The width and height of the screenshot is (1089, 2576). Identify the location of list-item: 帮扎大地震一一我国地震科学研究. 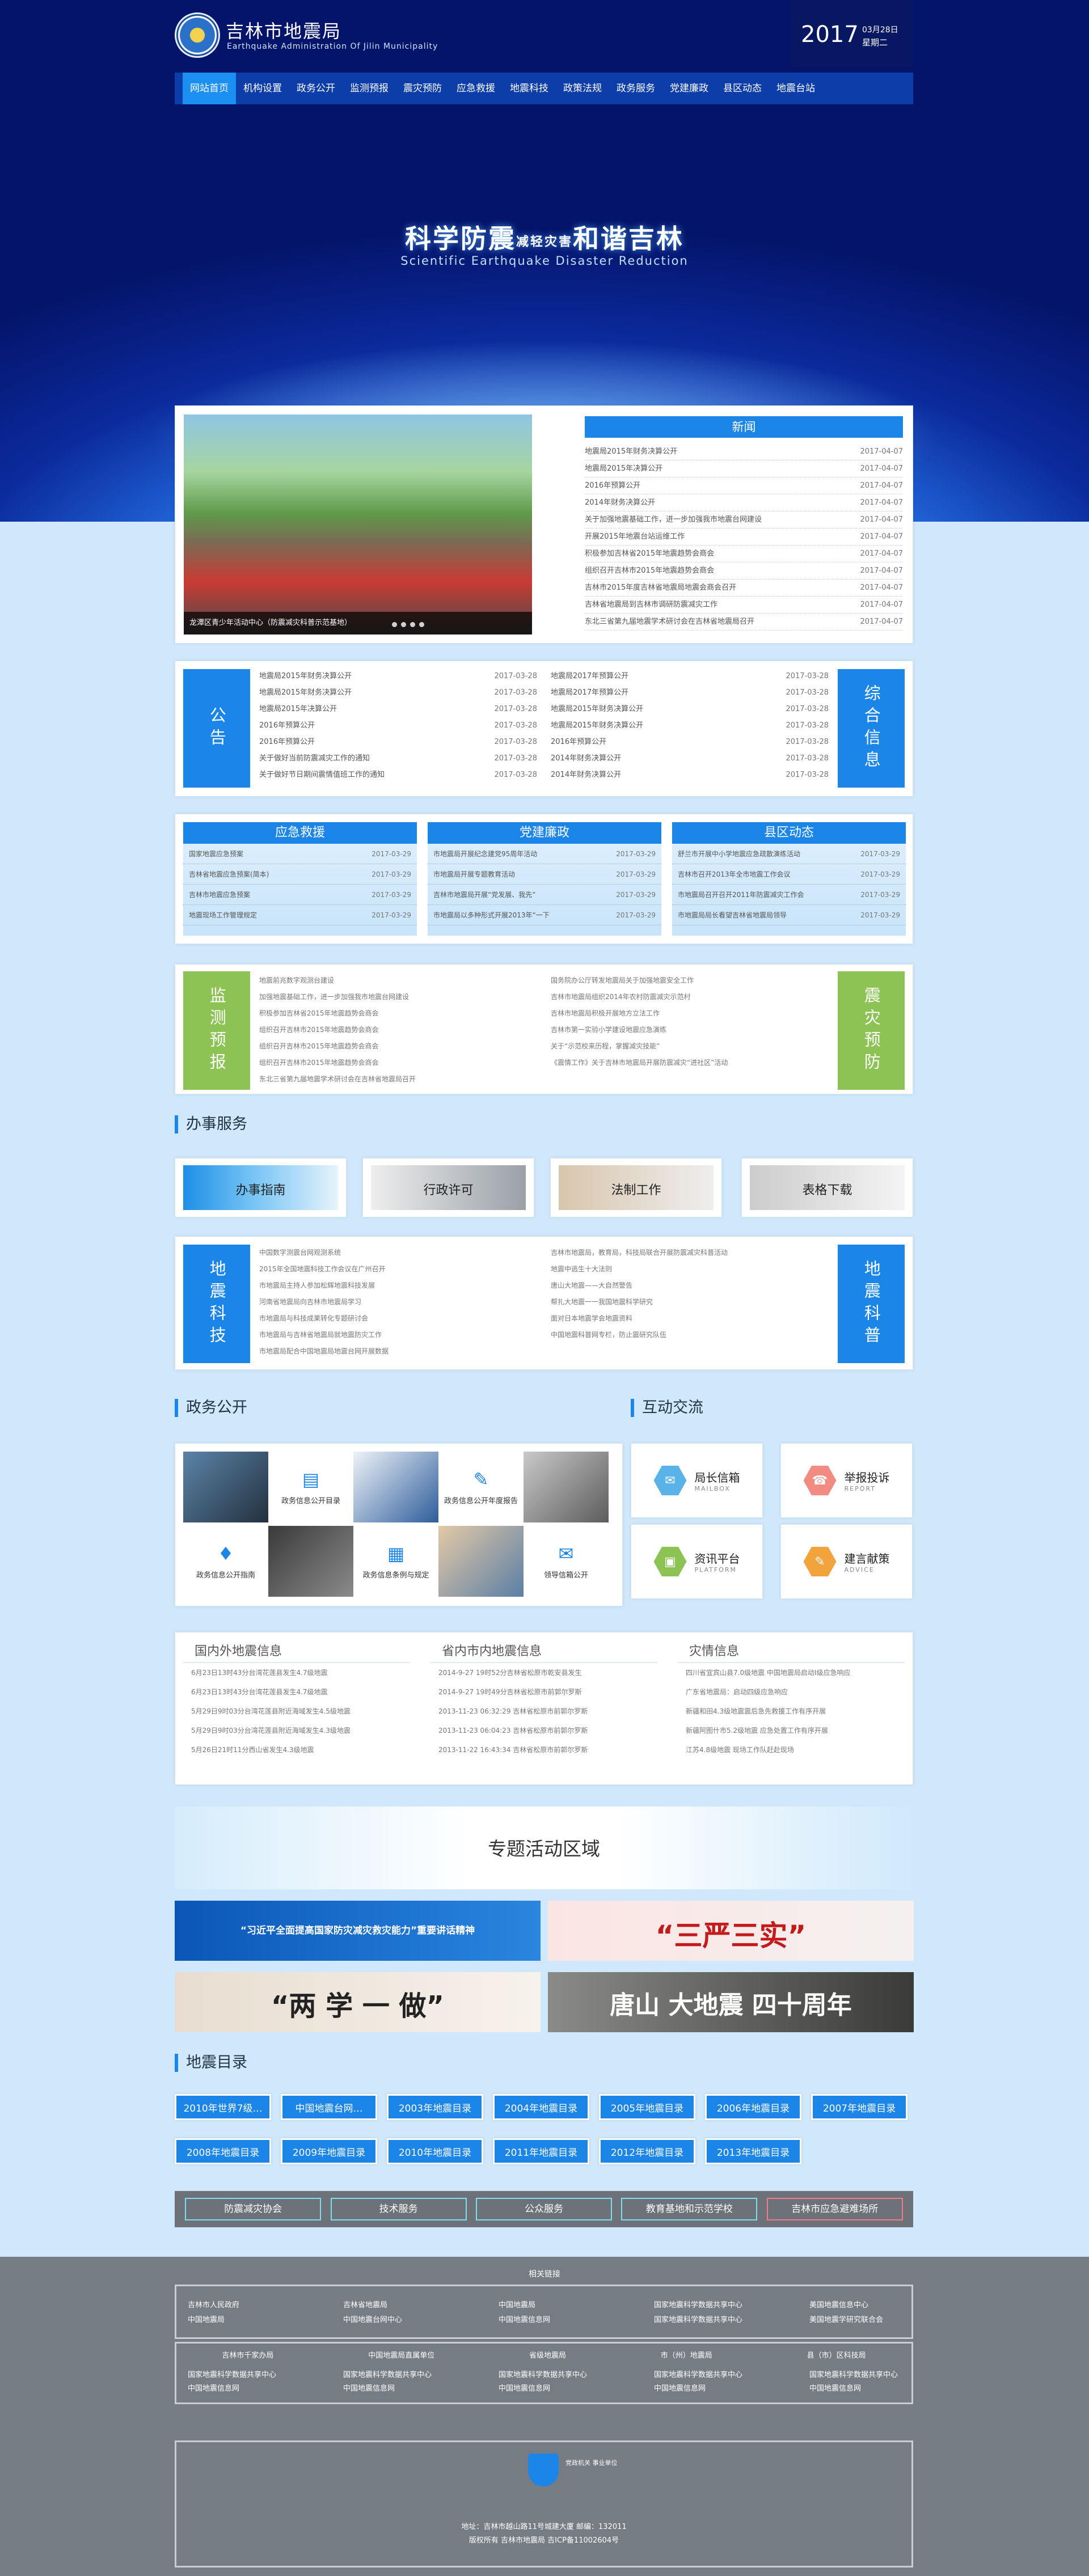
(690, 1302).